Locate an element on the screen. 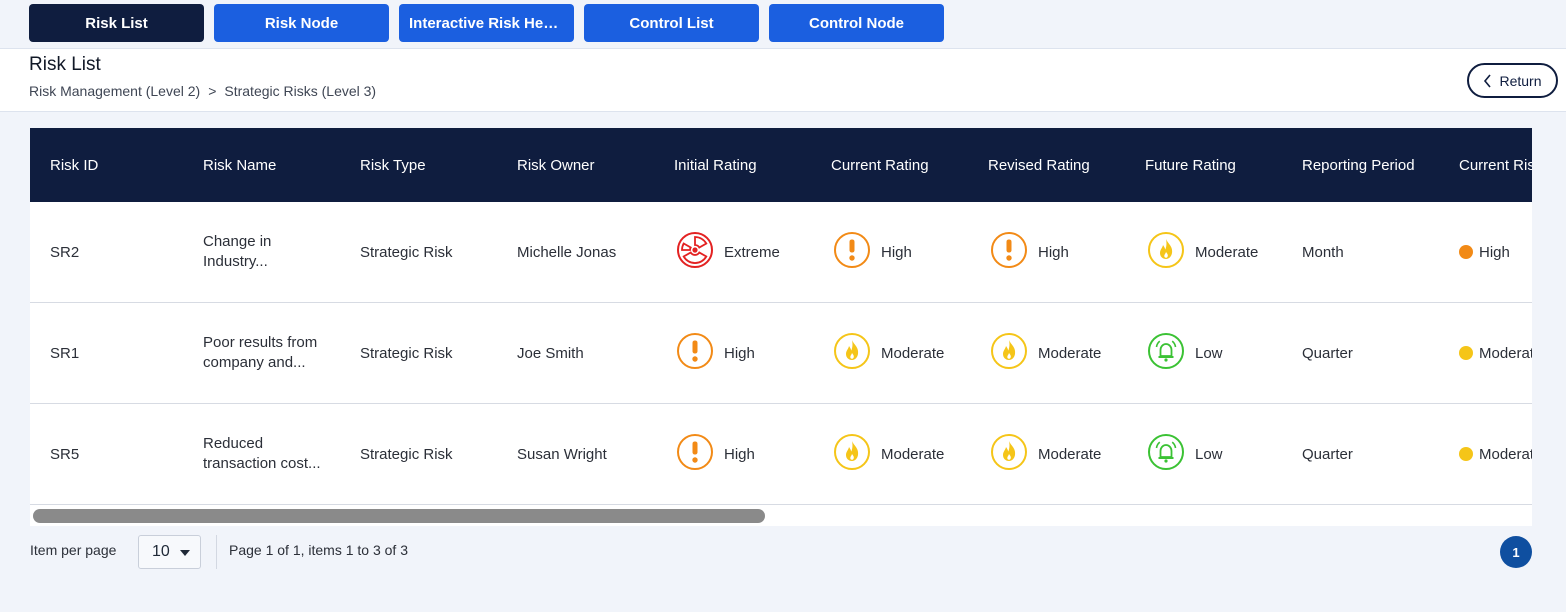 Image resolution: width=1566 pixels, height=612 pixels. column-header-current-rating: Current Rating is located at coordinates (880, 165).